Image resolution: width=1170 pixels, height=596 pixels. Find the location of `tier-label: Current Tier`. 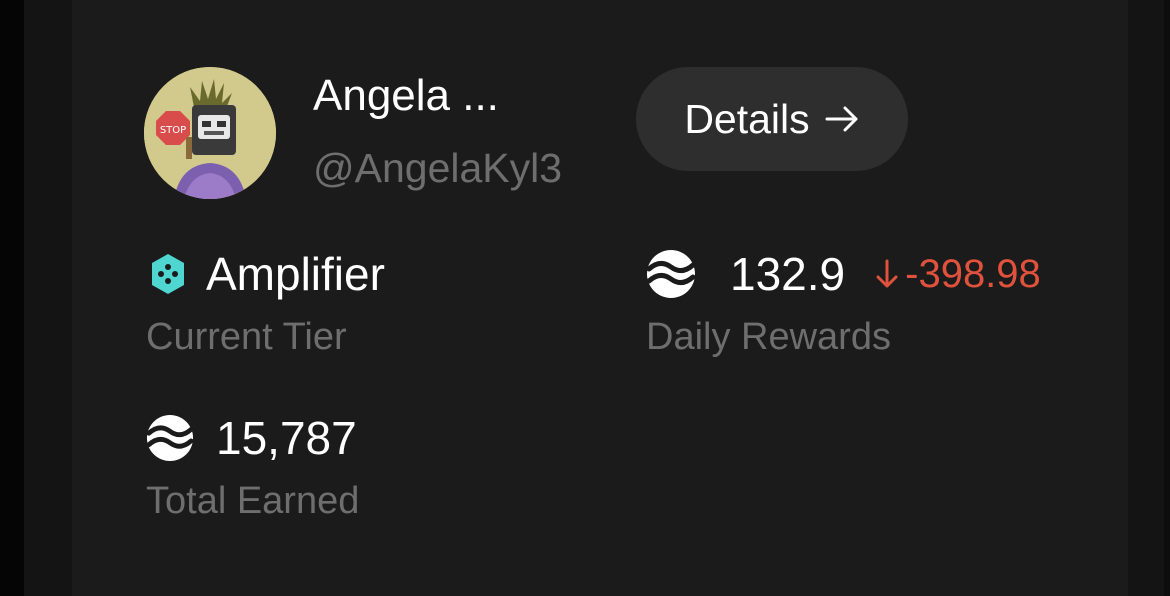

tier-label: Current Tier is located at coordinates (246, 337).